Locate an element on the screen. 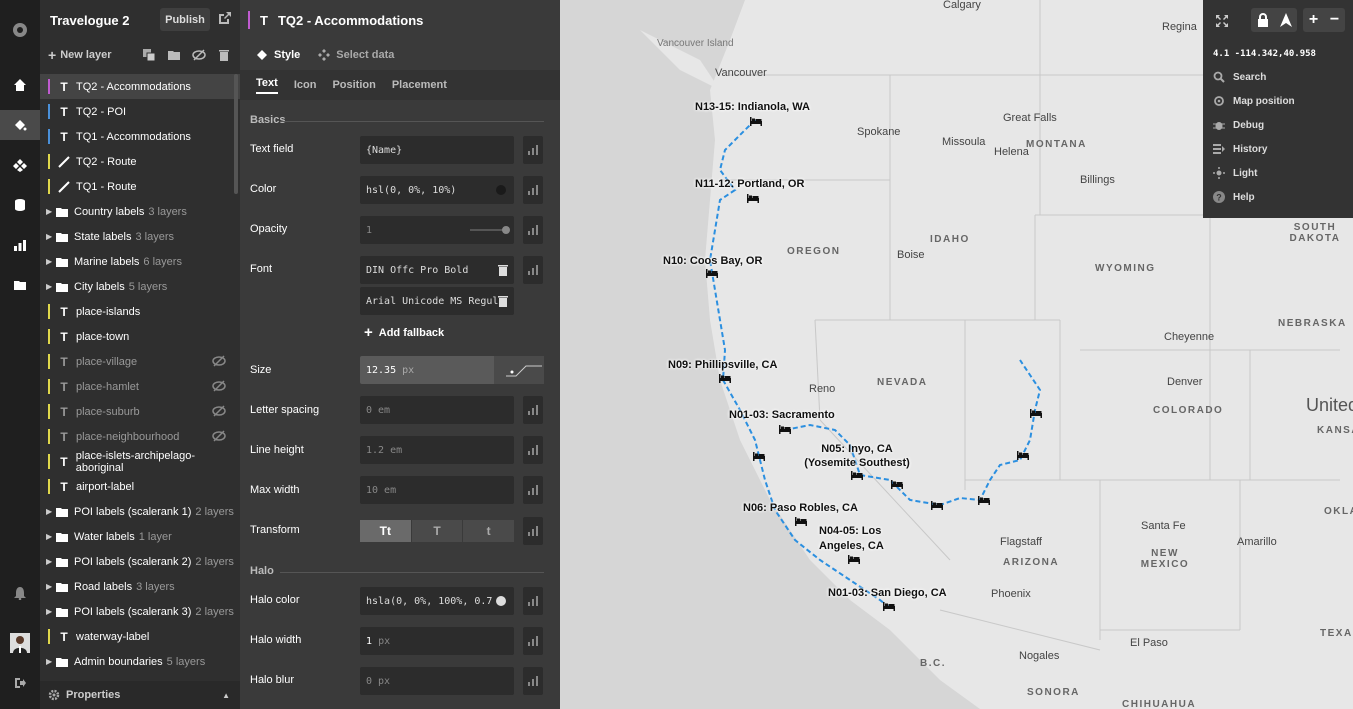 This screenshot has width=1353, height=709. documents-icon is located at coordinates (20, 285).